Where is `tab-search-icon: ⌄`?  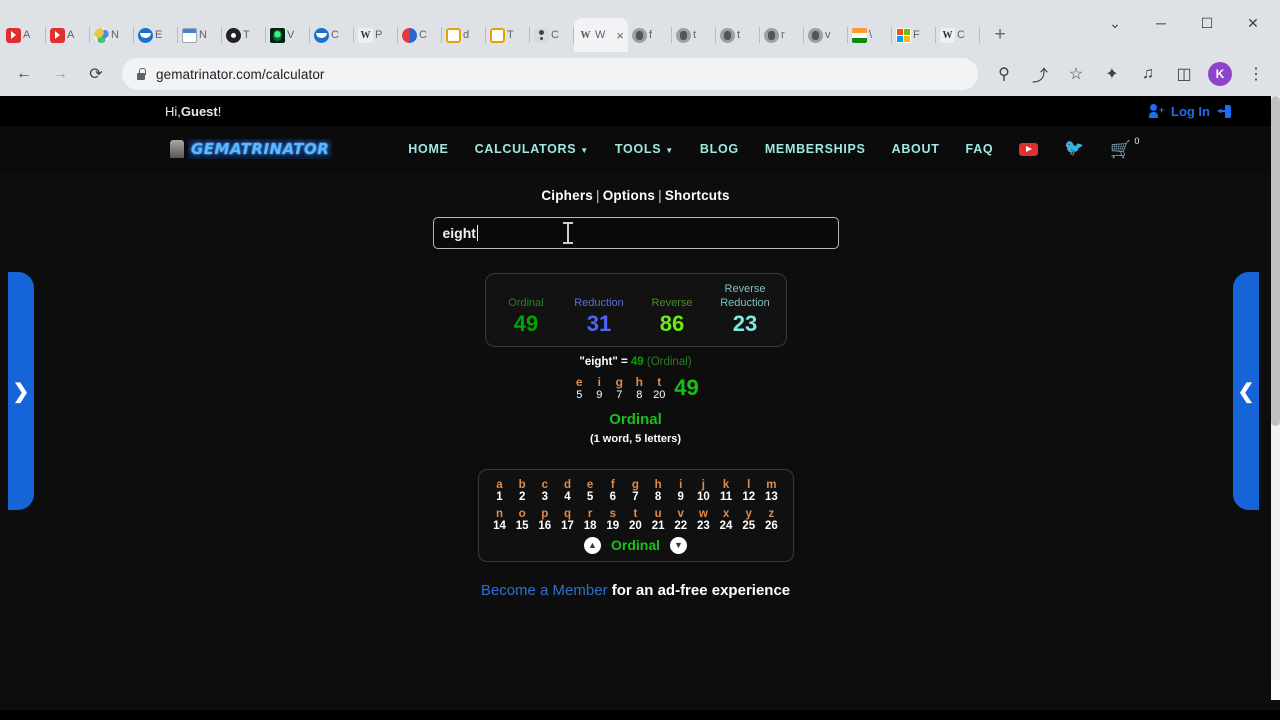 tab-search-icon: ⌄ is located at coordinates (1115, 23).